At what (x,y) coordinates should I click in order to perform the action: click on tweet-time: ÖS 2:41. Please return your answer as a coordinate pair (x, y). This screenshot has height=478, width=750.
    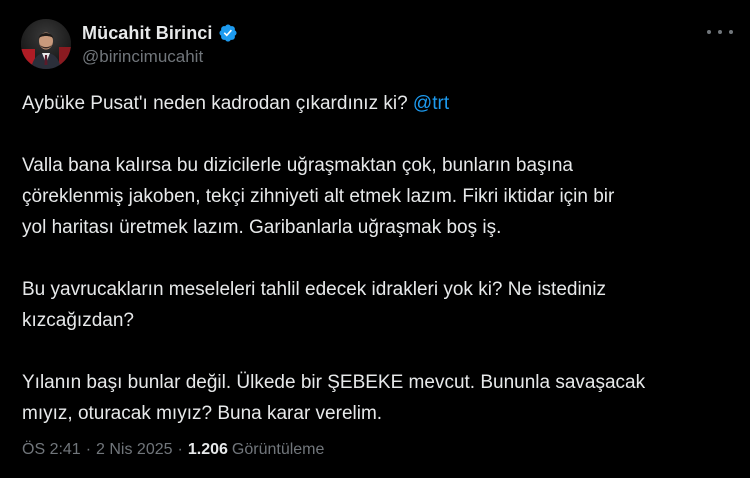
    Looking at the image, I should click on (51, 450).